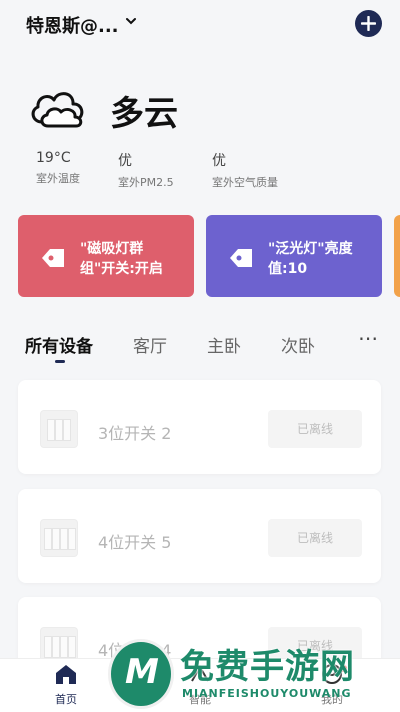 Image resolution: width=400 pixels, height=712 pixels. What do you see at coordinates (66, 685) in the screenshot?
I see `nav-home: 首页` at bounding box center [66, 685].